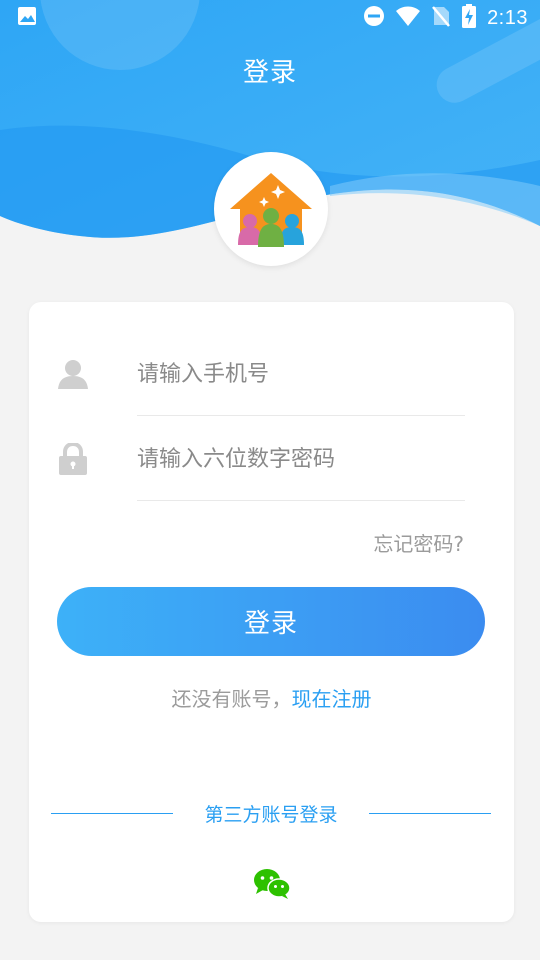  I want to click on password-input, so click(301, 459).